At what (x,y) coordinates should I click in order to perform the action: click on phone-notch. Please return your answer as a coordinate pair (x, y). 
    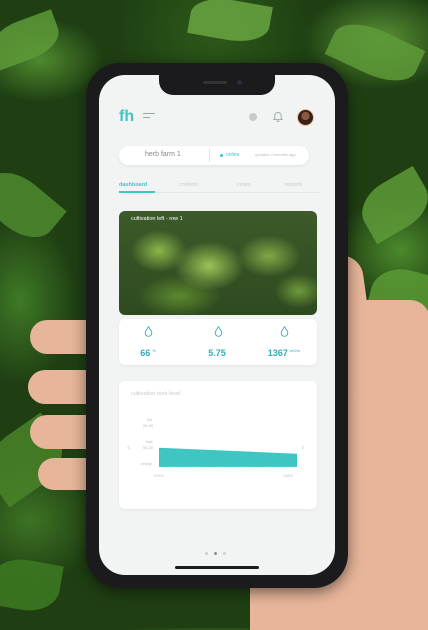
    Looking at the image, I should click on (217, 85).